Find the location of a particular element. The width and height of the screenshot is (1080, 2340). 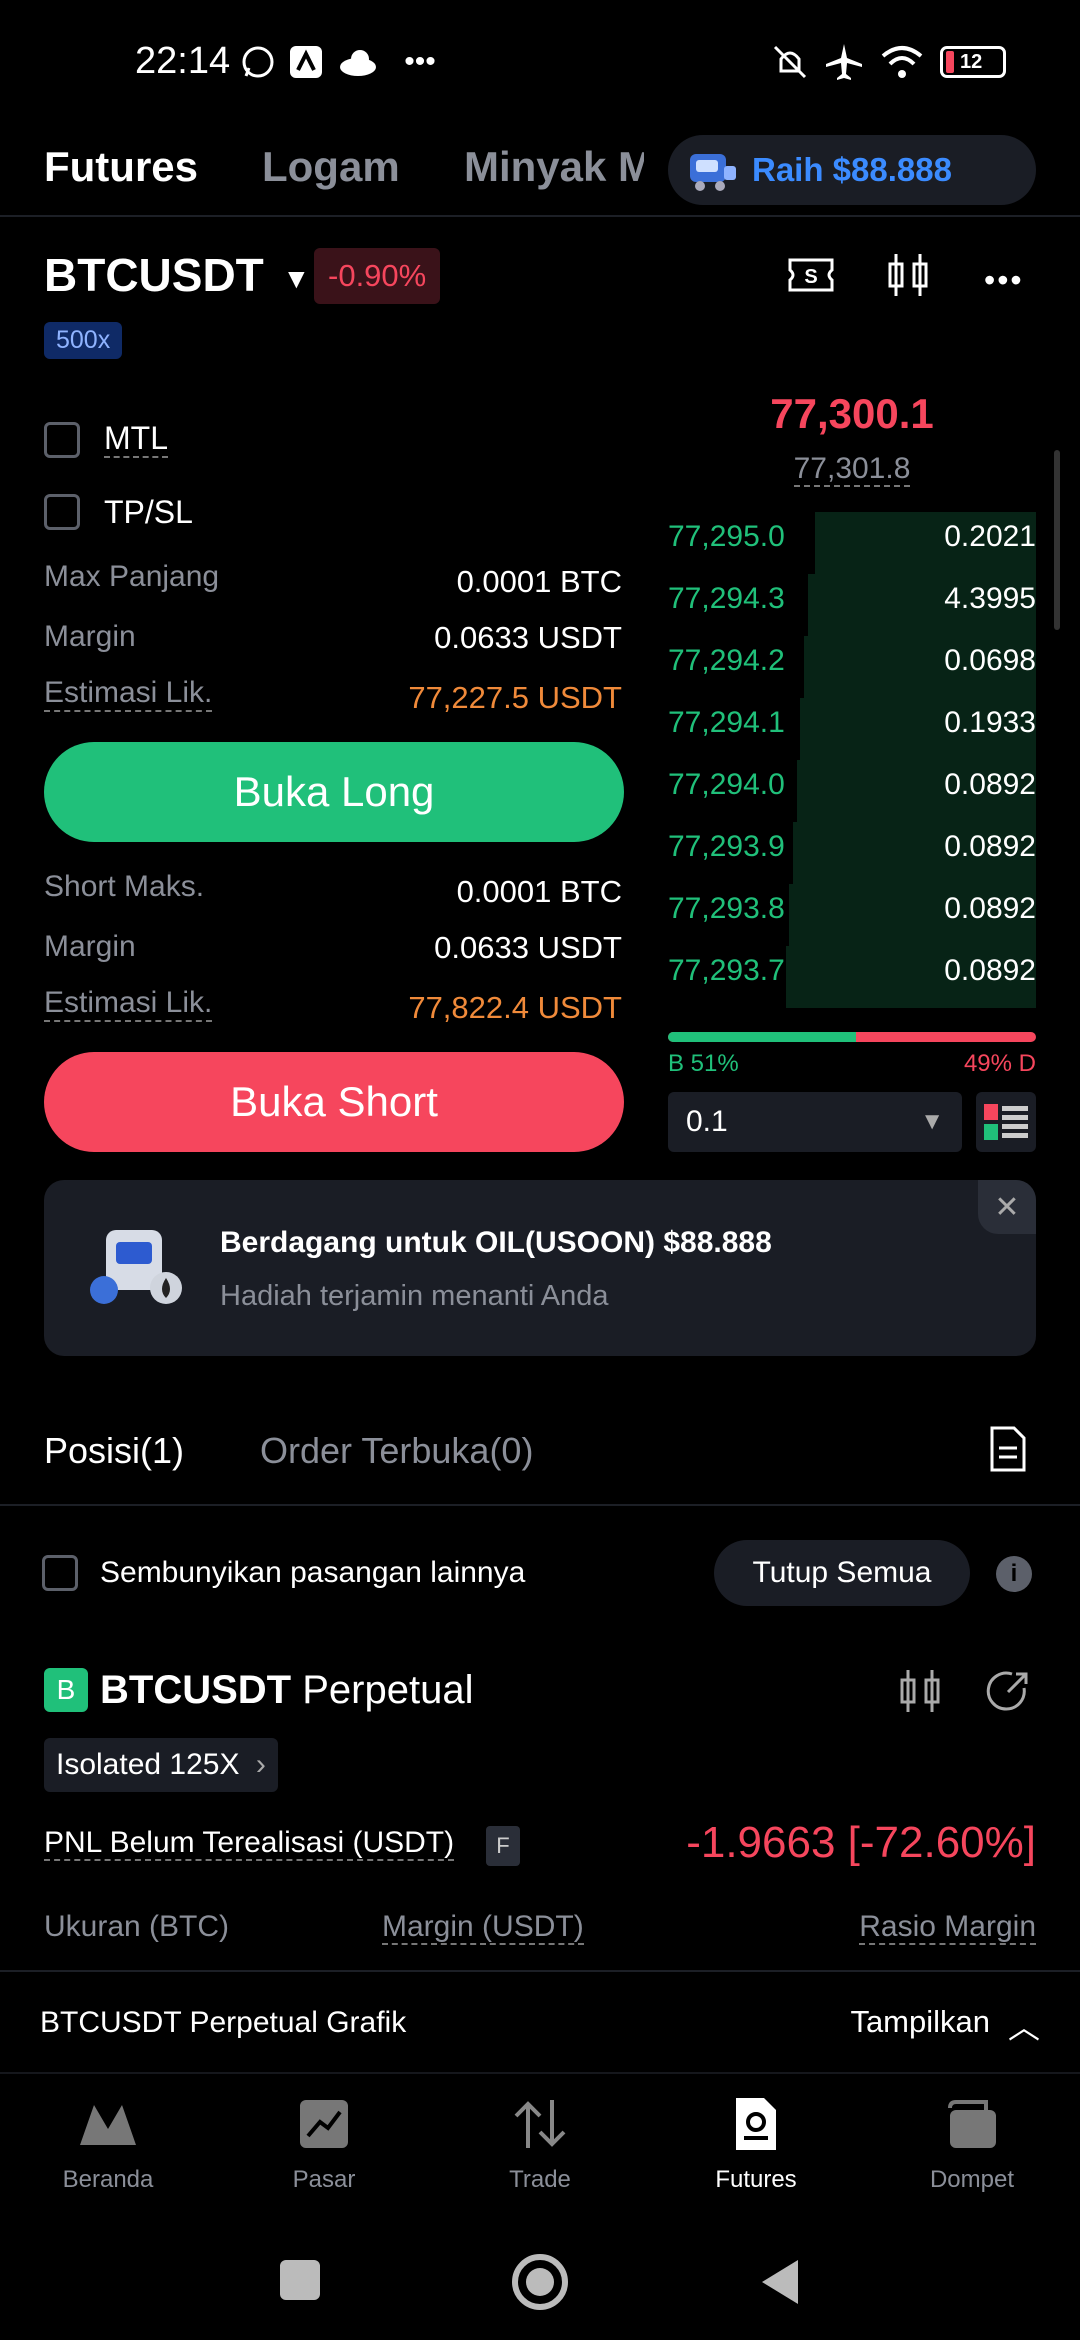

pnl-label: PNL Belum Terealisasi (USDT) is located at coordinates (249, 1843).